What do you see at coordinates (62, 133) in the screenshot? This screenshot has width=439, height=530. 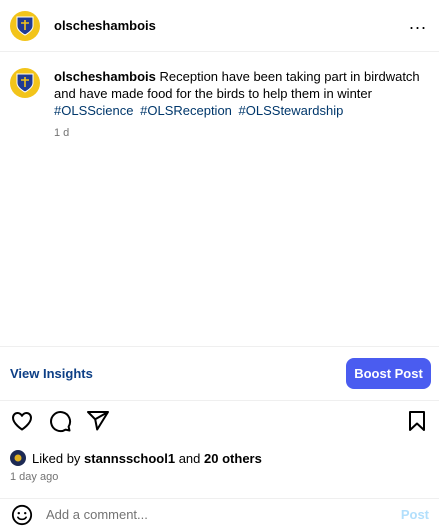 I see `caption-time: 1 d` at bounding box center [62, 133].